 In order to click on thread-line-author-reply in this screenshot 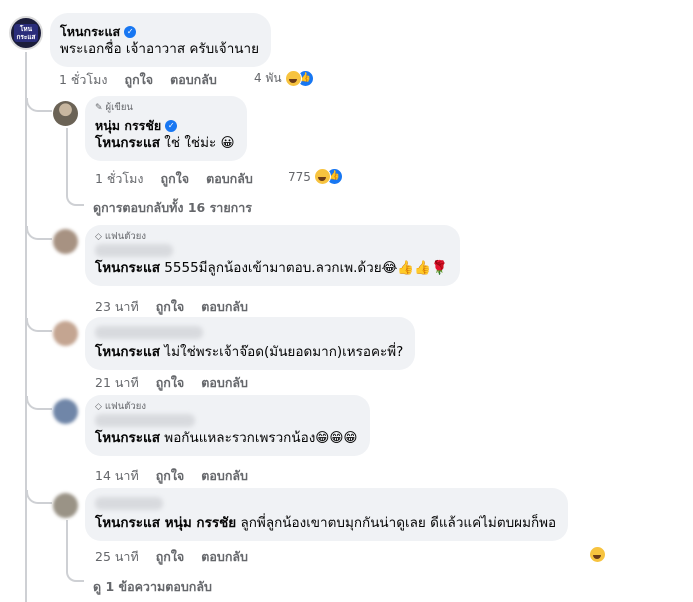, I will do `click(67, 161)`.